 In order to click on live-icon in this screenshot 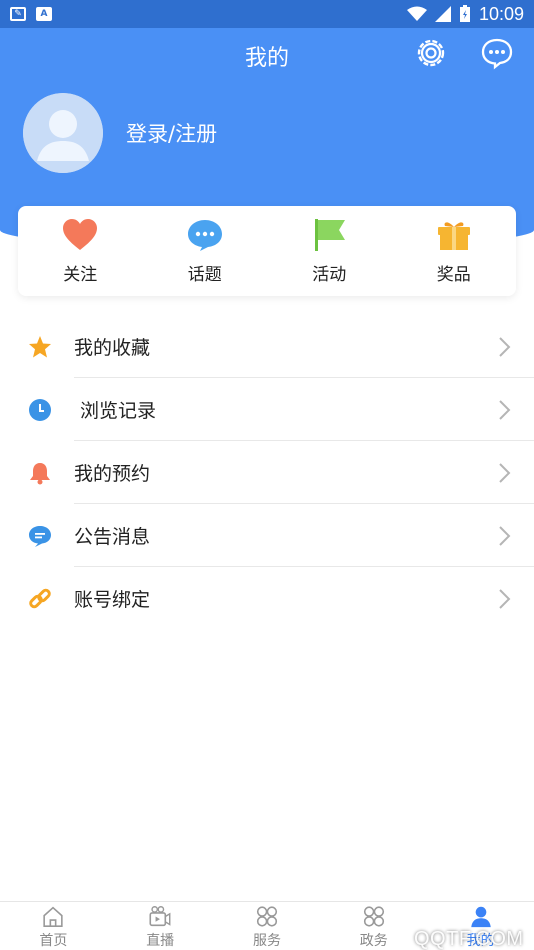, I will do `click(160, 916)`.